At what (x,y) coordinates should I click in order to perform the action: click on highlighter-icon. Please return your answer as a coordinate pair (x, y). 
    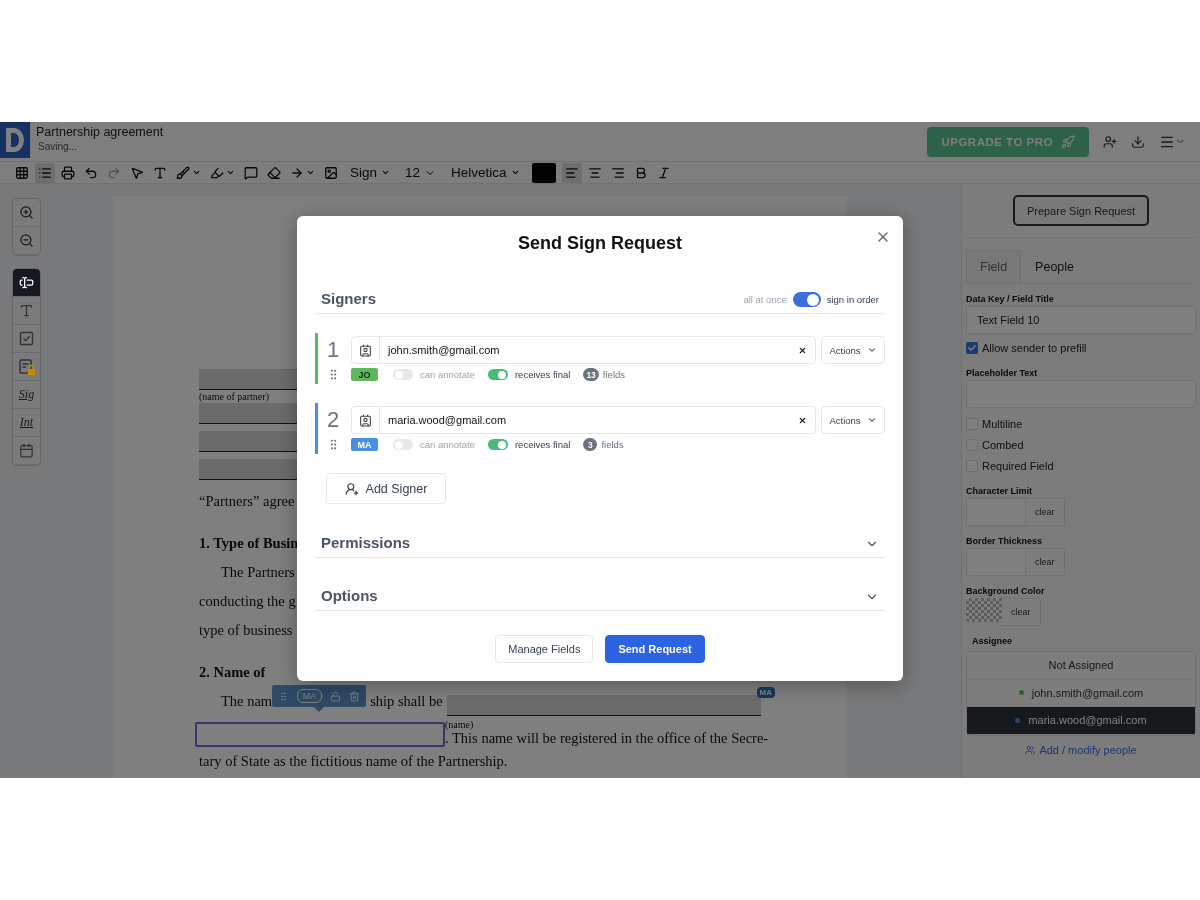
    Looking at the image, I should click on (217, 172).